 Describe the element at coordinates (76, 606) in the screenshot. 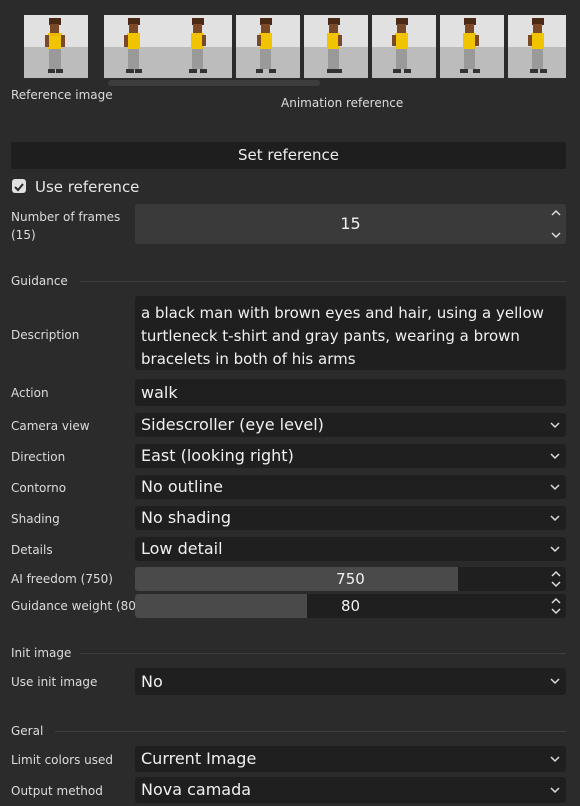

I see `guidance-weight-label: Guidance weight (80)` at that location.